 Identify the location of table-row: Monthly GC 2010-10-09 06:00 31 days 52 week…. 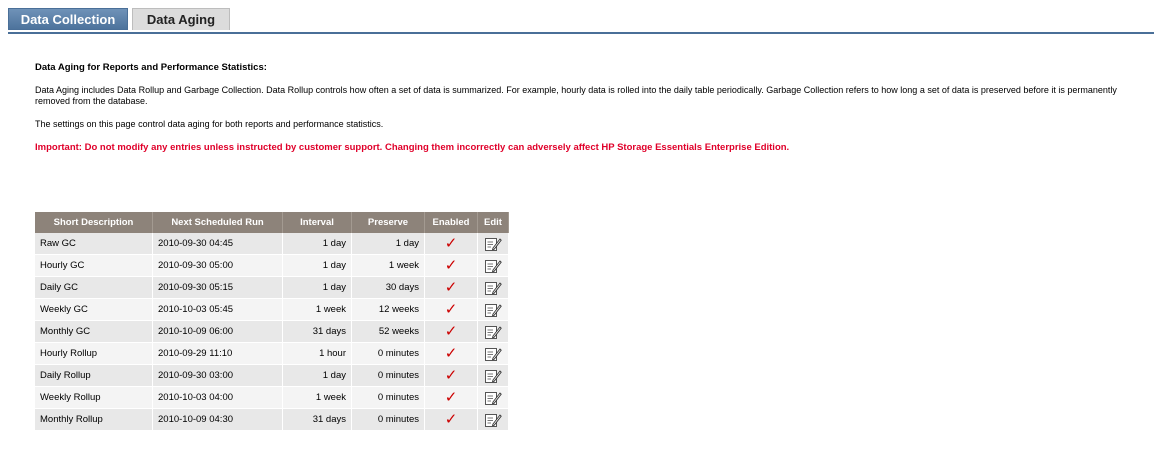
(272, 332).